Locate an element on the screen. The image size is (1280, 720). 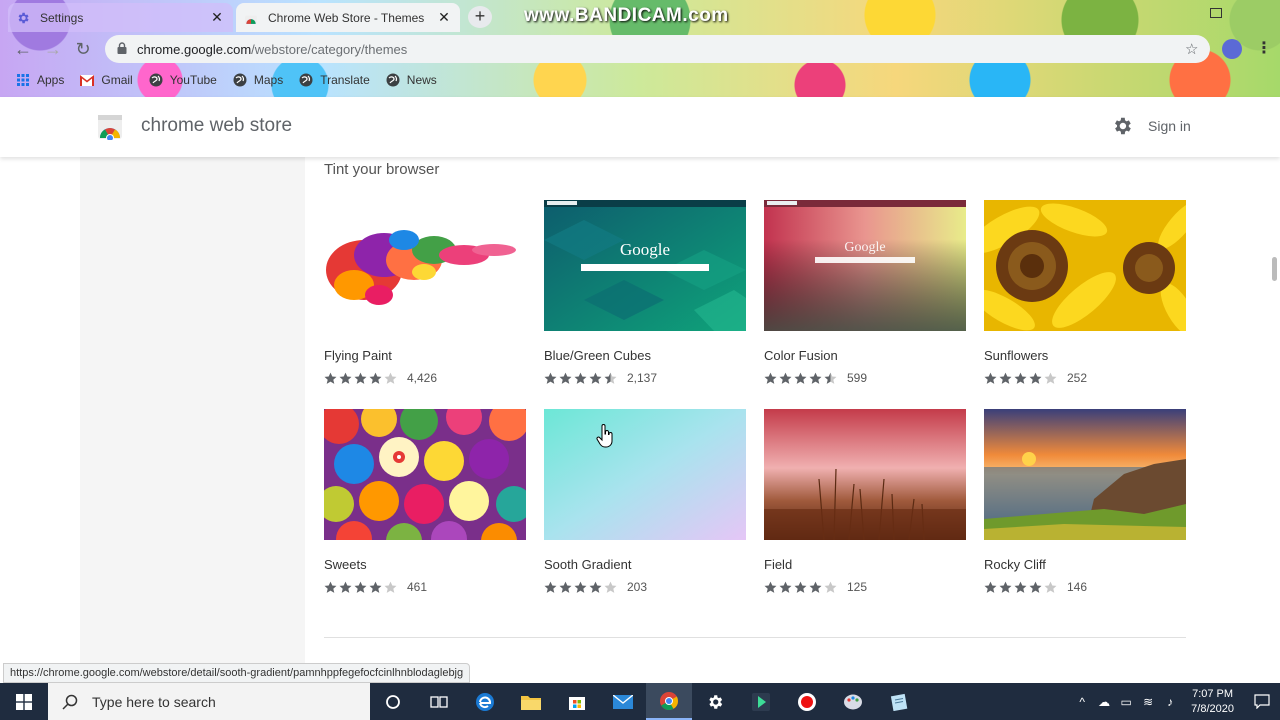
rating-count: 2,137 is located at coordinates (642, 378).